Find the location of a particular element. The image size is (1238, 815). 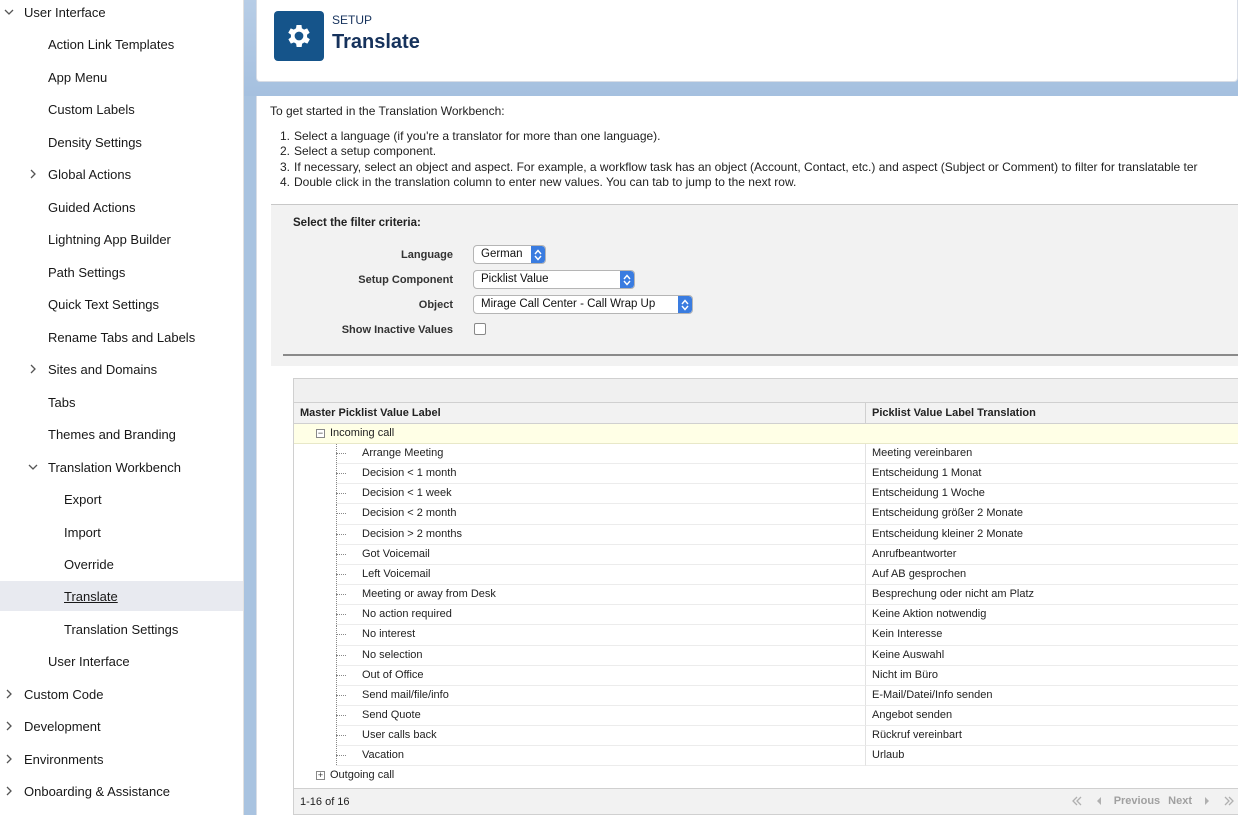

sidebar-item: Quick Text Settings is located at coordinates (121, 304).